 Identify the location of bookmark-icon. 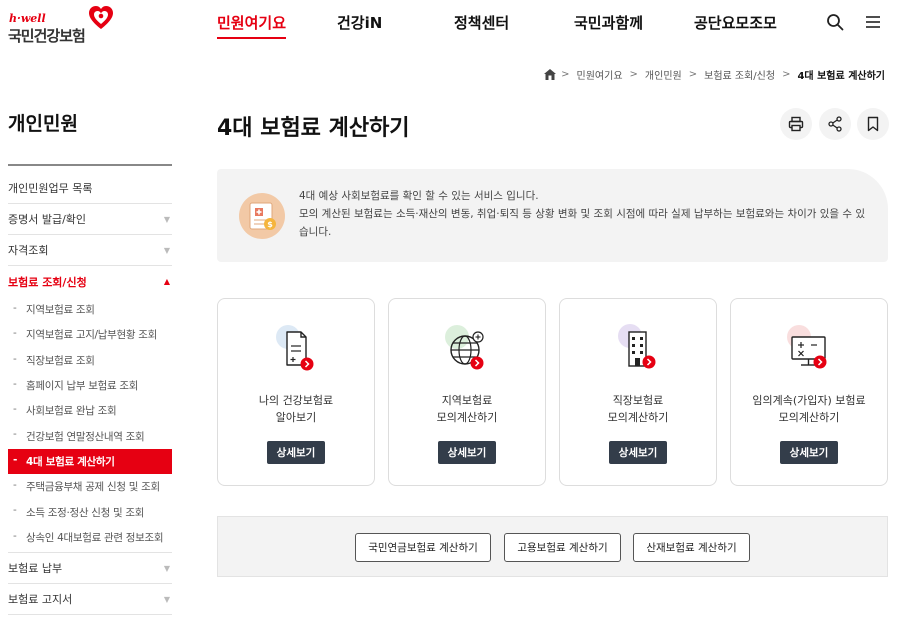
(873, 124).